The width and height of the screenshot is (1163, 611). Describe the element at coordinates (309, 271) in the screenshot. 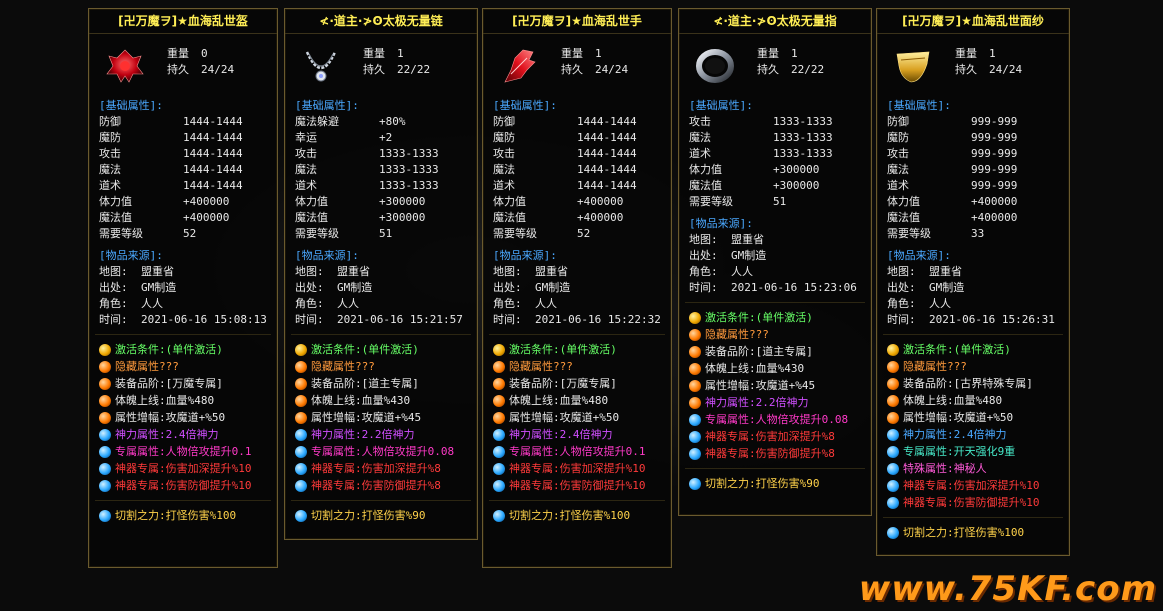

I see `source-label: 地图:` at that location.